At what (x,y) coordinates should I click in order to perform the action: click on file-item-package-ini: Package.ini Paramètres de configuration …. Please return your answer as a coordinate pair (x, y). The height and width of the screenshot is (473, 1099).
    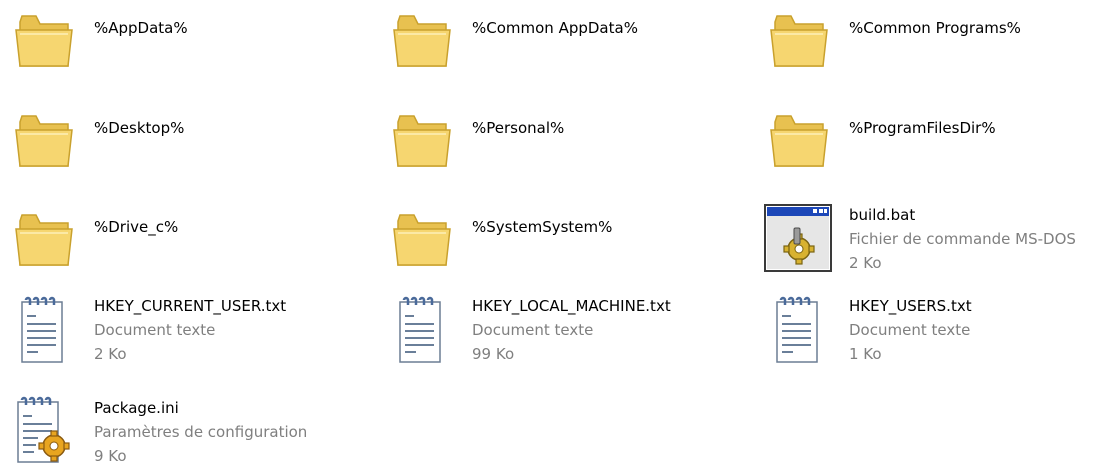
    Looking at the image, I should click on (187, 432).